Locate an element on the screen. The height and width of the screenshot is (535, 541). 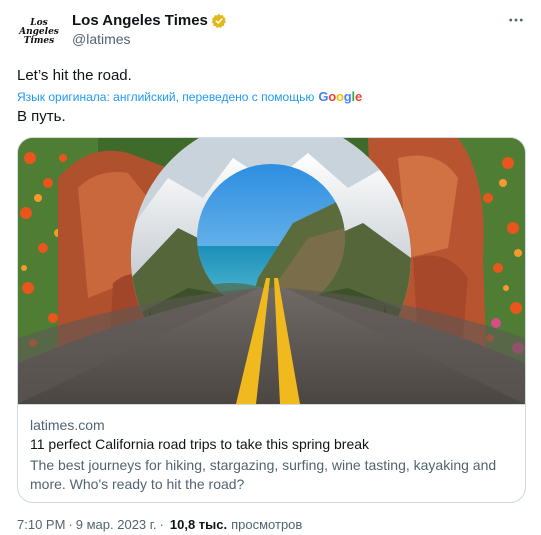
avatar-logo-text: Los Angeles Times is located at coordinates (39, 31).